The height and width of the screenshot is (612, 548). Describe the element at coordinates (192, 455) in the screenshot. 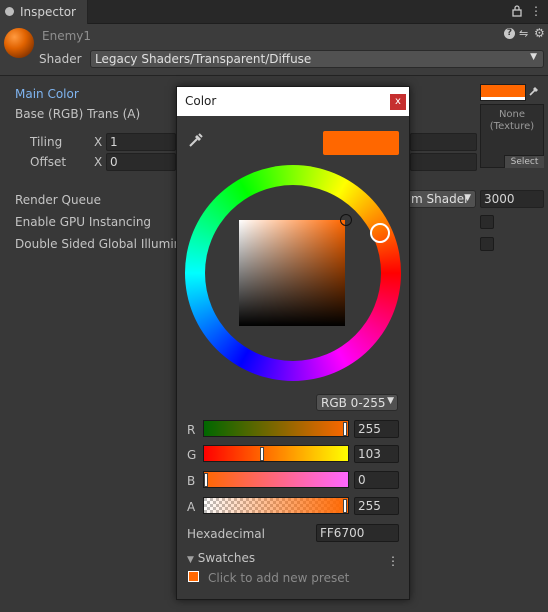

I see `channel-g-label: G` at that location.